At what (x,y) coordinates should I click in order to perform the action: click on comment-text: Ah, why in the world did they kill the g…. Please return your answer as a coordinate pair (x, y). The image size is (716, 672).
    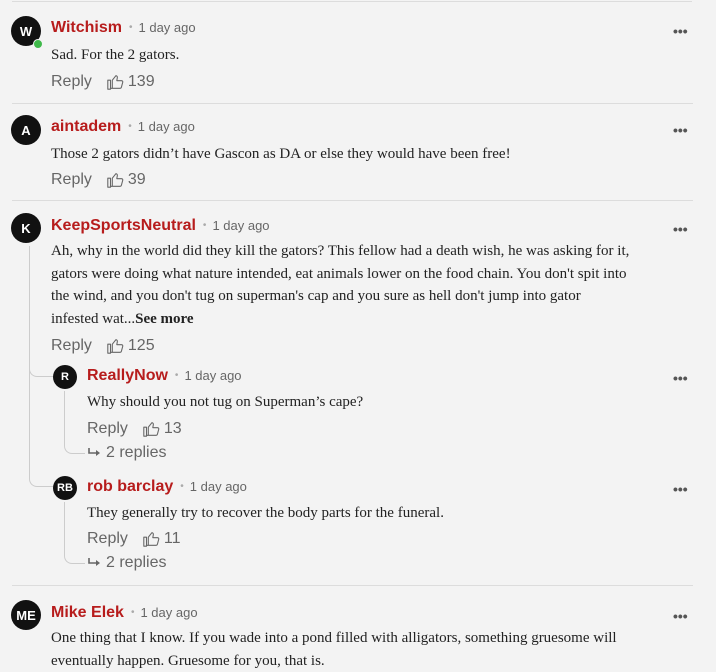
    Looking at the image, I should click on (376, 285).